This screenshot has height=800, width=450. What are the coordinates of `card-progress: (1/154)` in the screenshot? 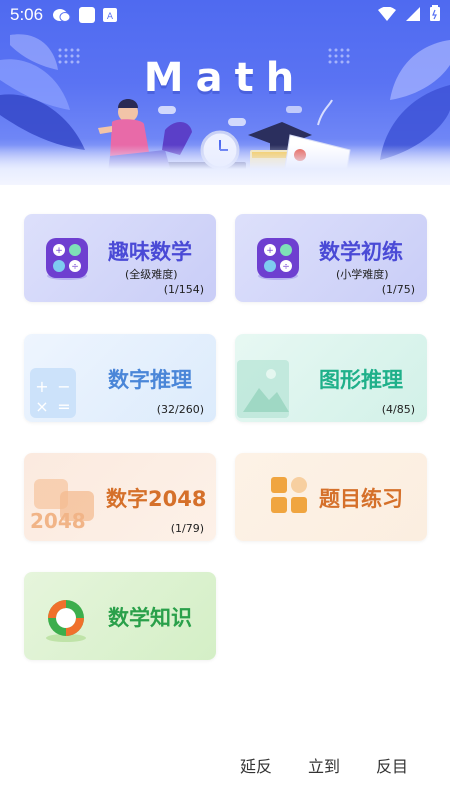 It's located at (183, 289).